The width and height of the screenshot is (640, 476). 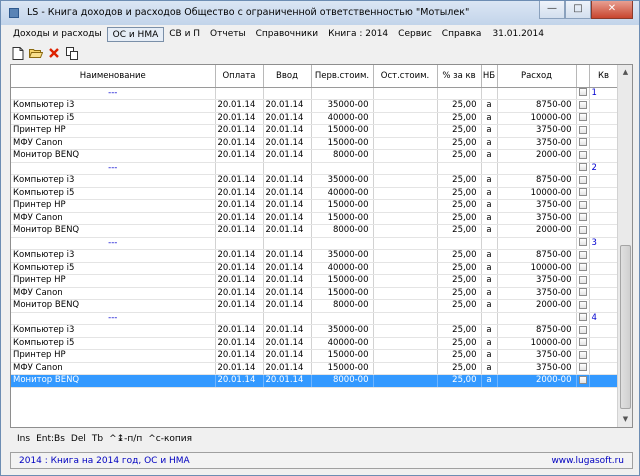 I want to click on vertical-scrollbar: ▲ ▼, so click(x=624, y=246).